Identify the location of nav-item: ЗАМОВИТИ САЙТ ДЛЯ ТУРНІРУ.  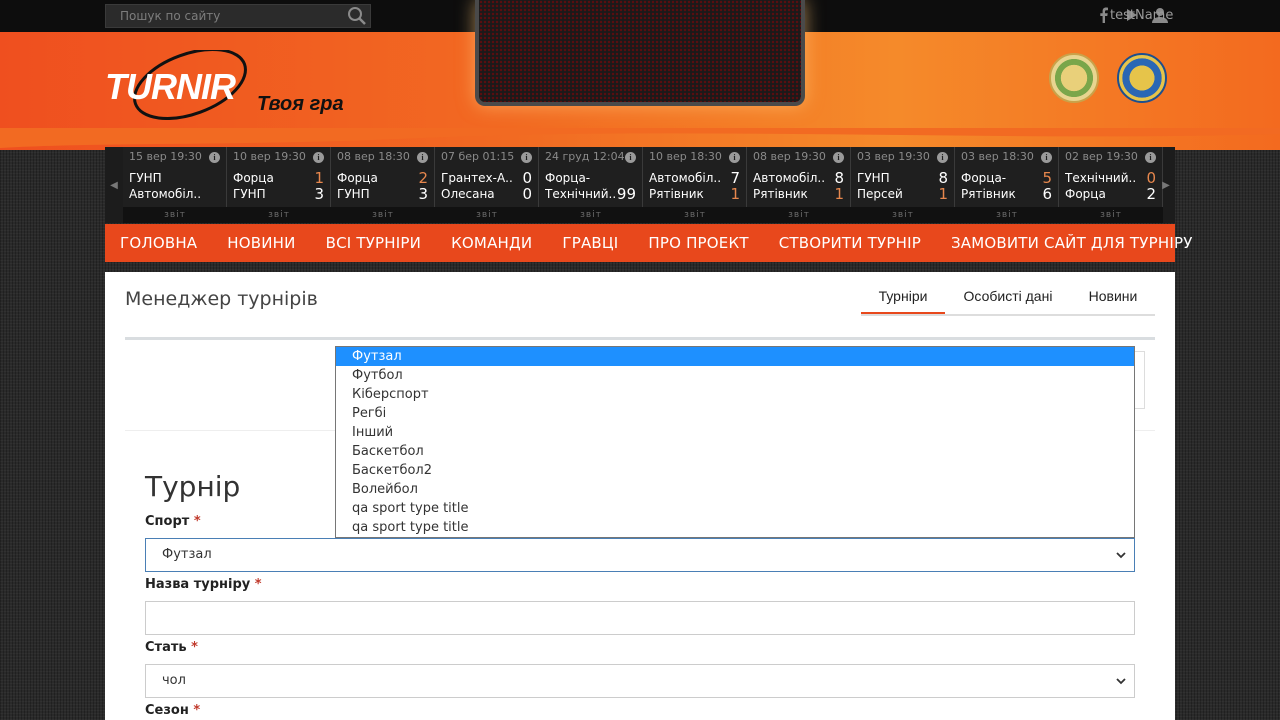
(1072, 243).